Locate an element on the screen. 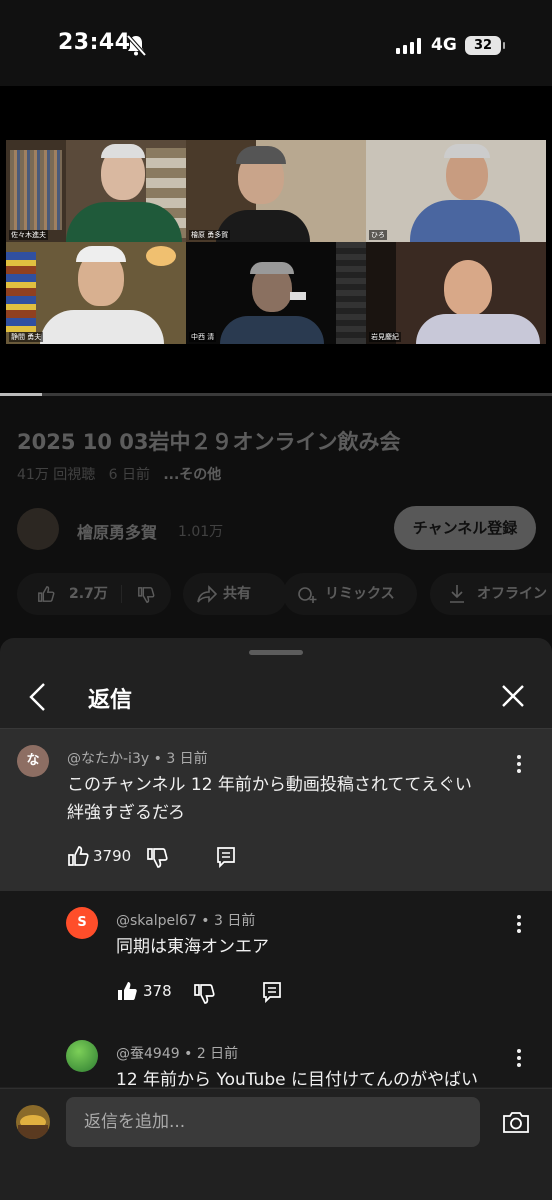 This screenshot has width=552, height=1200. reply-like-count: 378 is located at coordinates (157, 991).